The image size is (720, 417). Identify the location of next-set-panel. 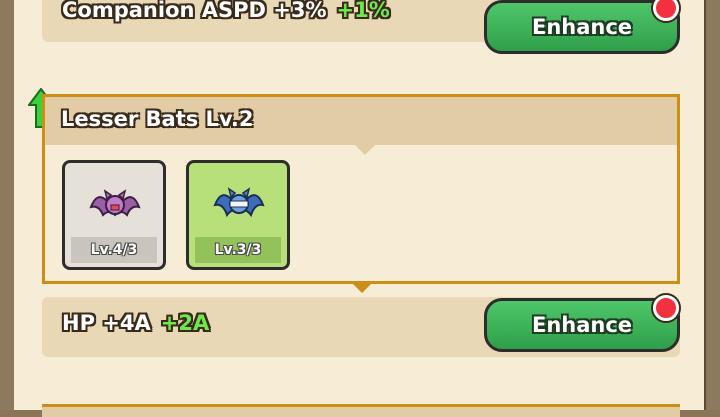
(361, 410).